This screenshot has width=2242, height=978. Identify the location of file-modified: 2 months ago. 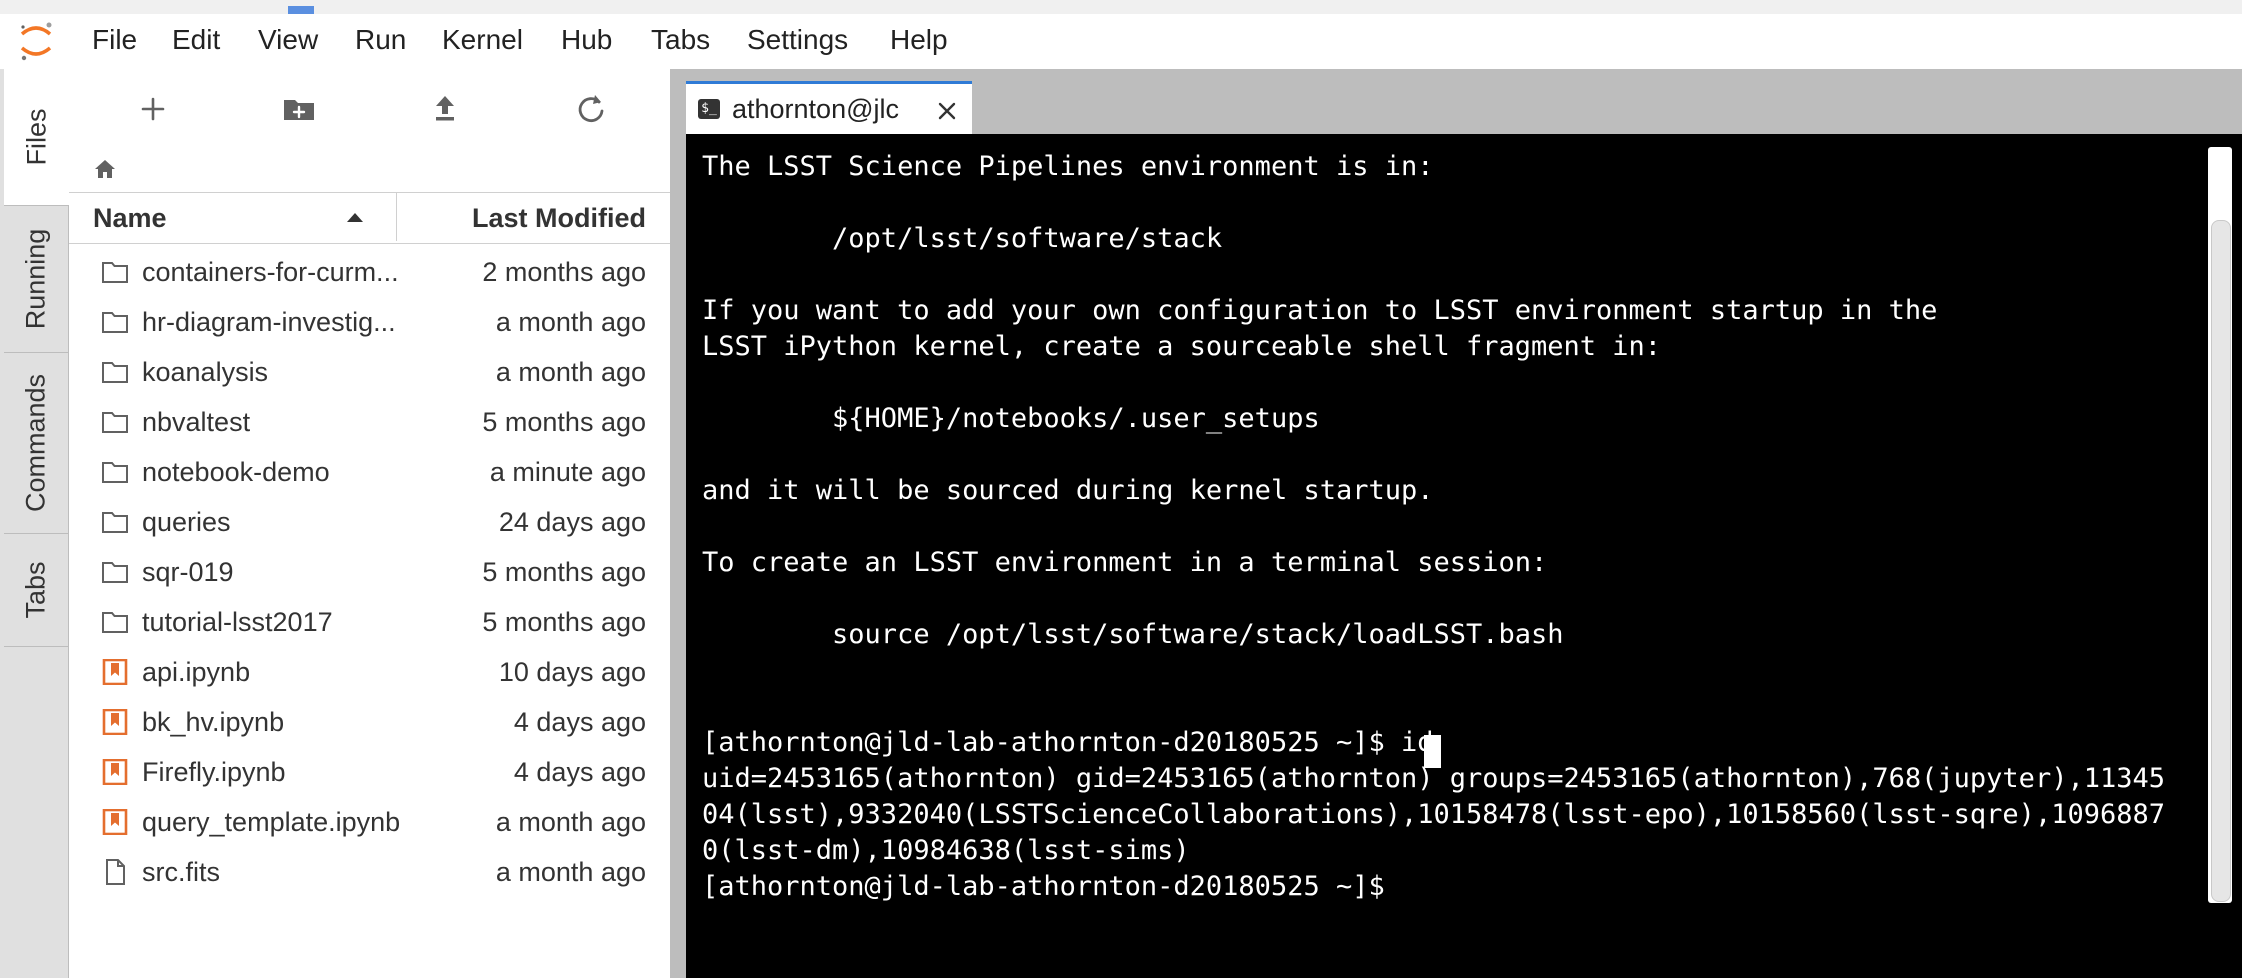
(564, 272).